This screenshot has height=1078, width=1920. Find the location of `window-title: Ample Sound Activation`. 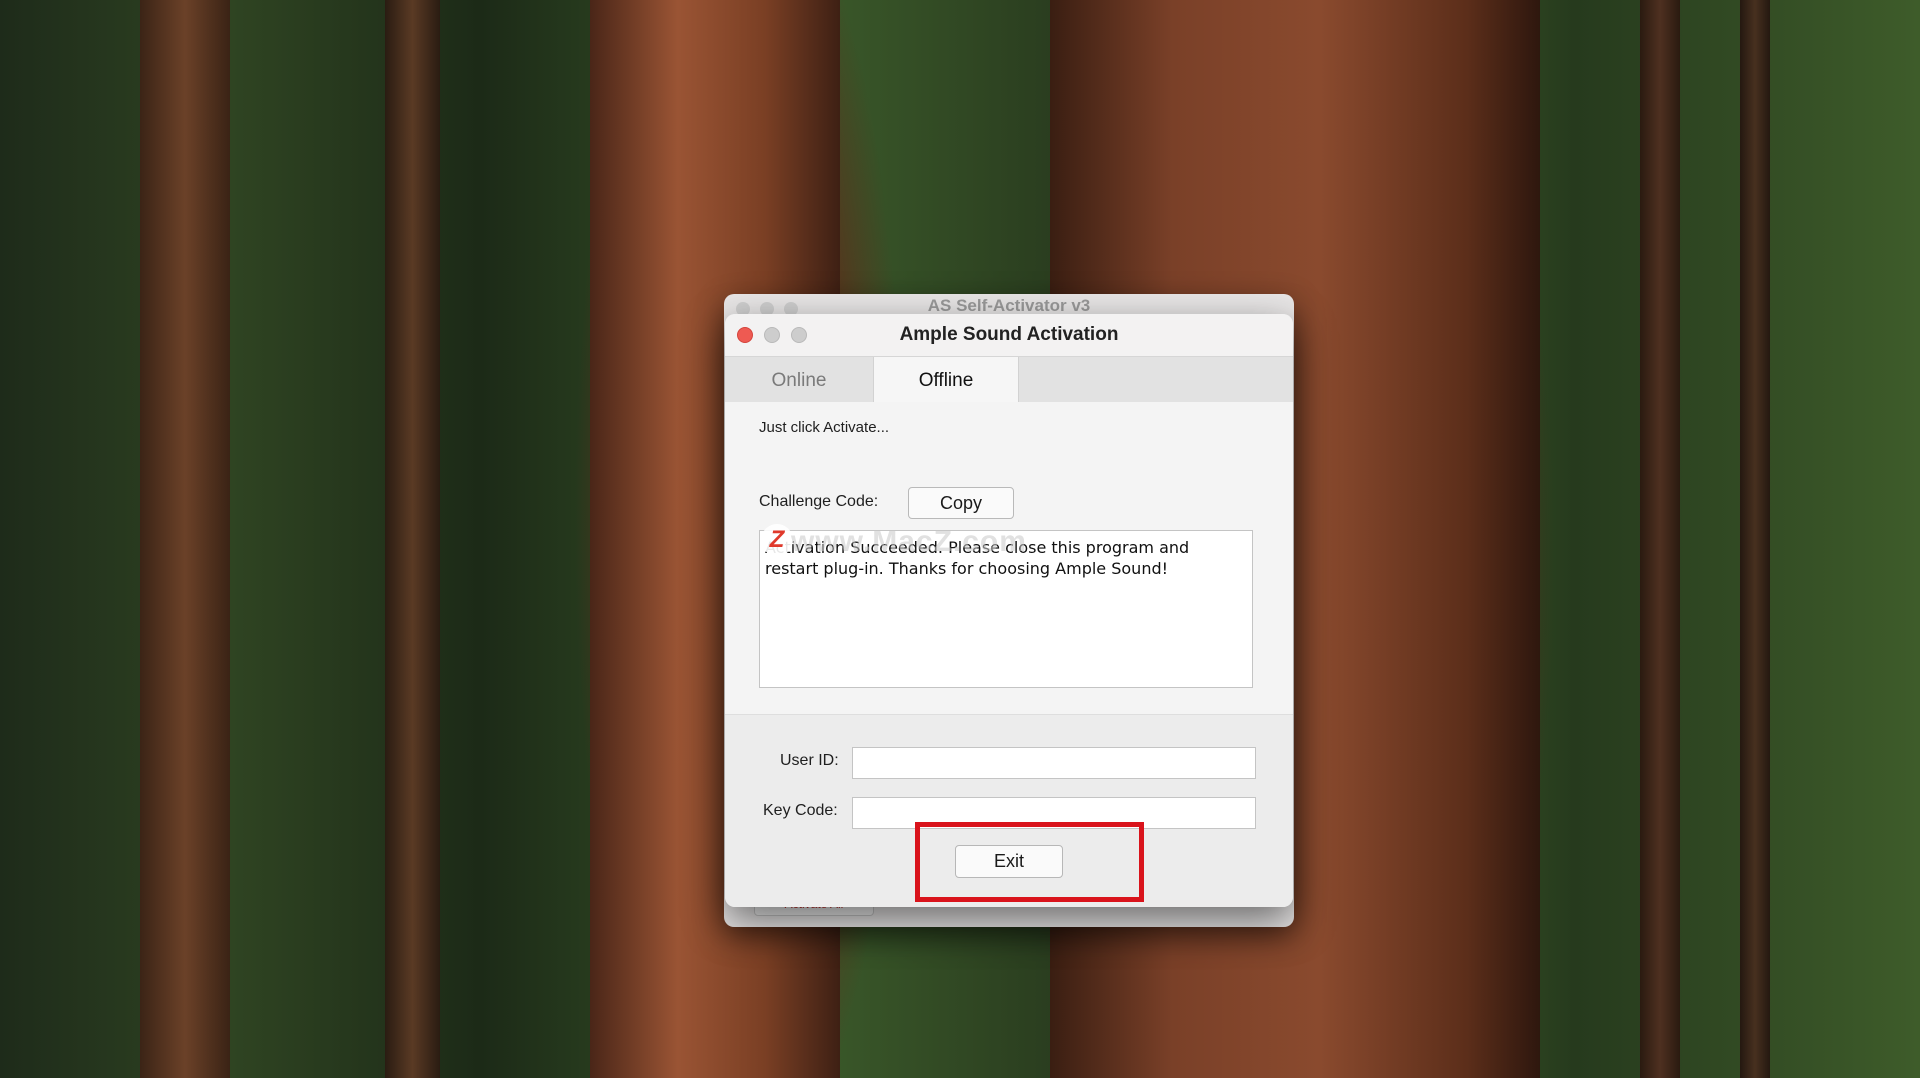

window-title: Ample Sound Activation is located at coordinates (1009, 334).